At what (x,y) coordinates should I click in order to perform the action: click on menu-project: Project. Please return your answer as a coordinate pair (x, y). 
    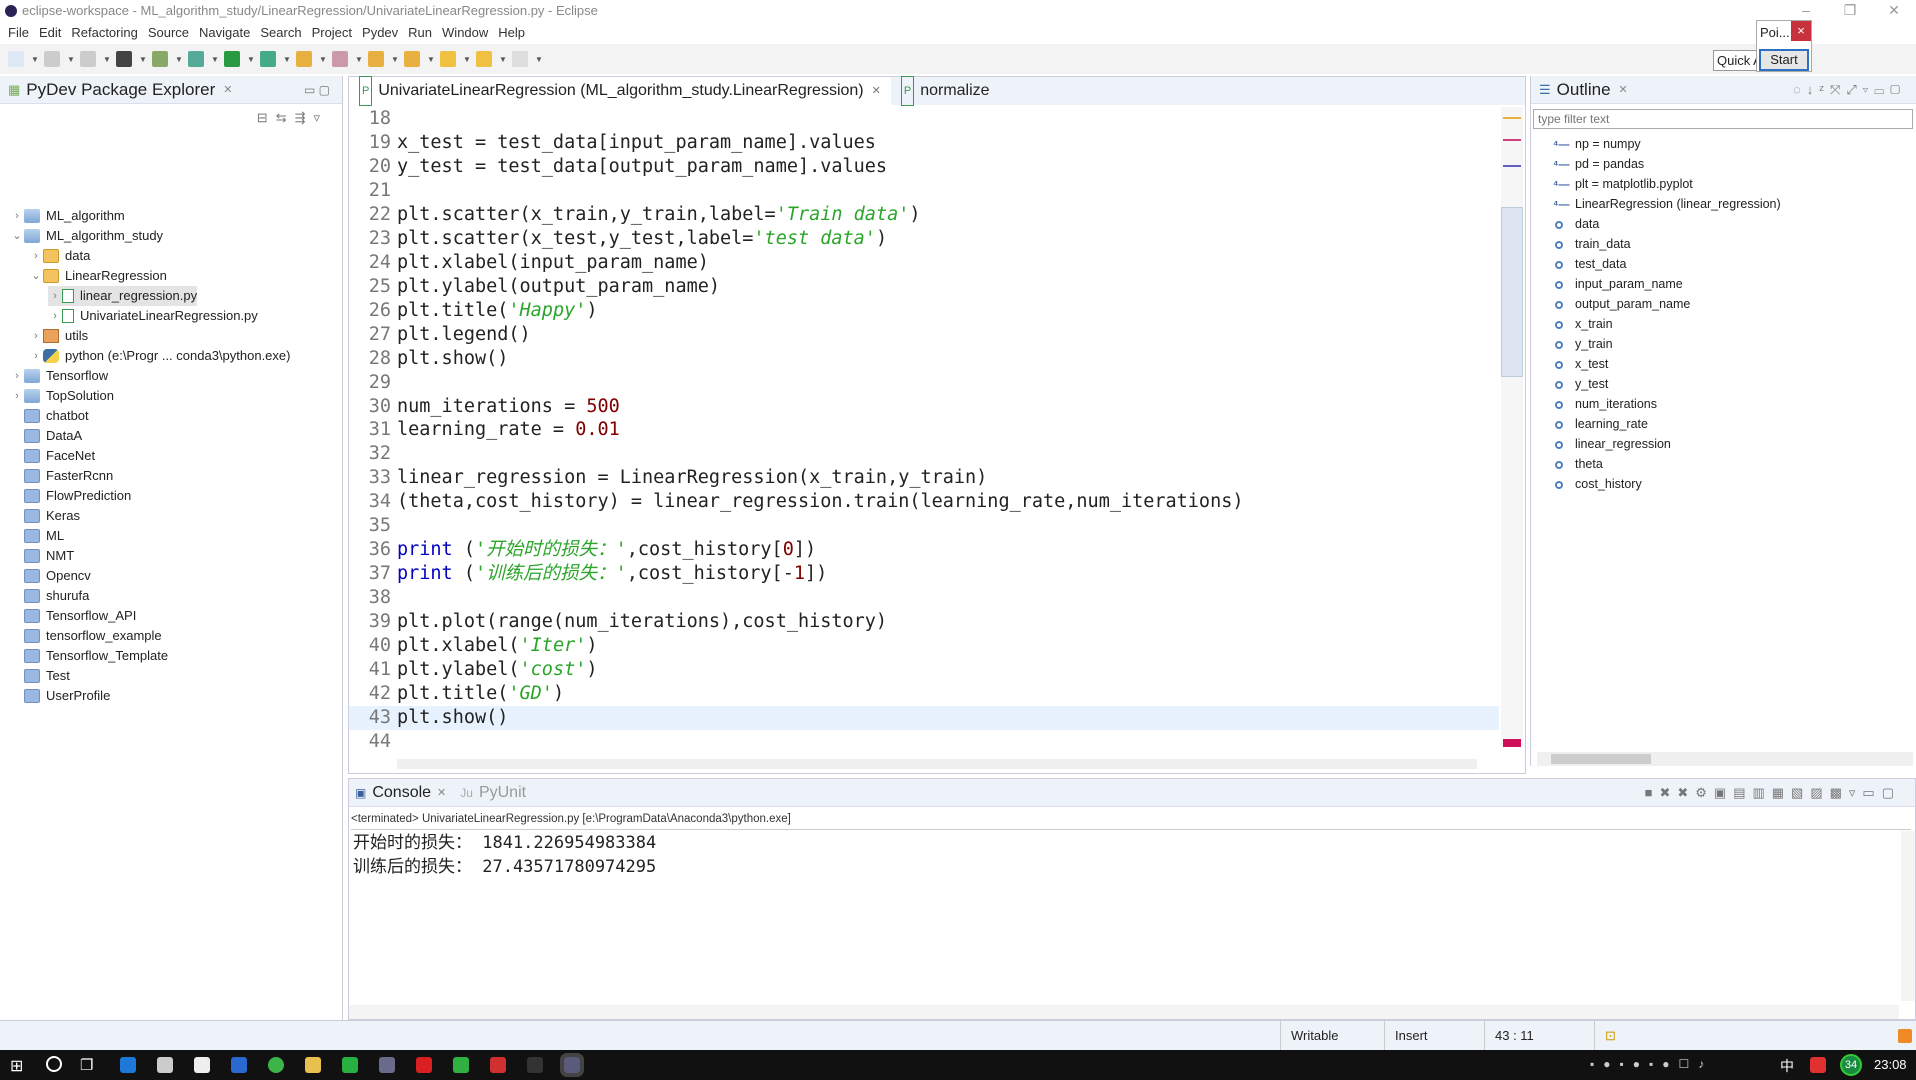
    Looking at the image, I should click on (335, 34).